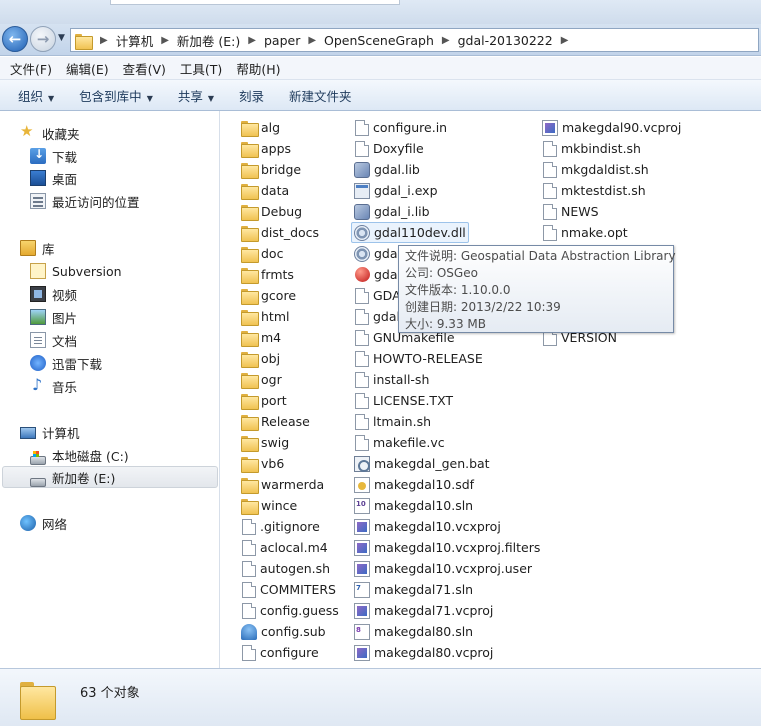 The width and height of the screenshot is (761, 726). I want to click on file-item-swig: swig, so click(265, 442).